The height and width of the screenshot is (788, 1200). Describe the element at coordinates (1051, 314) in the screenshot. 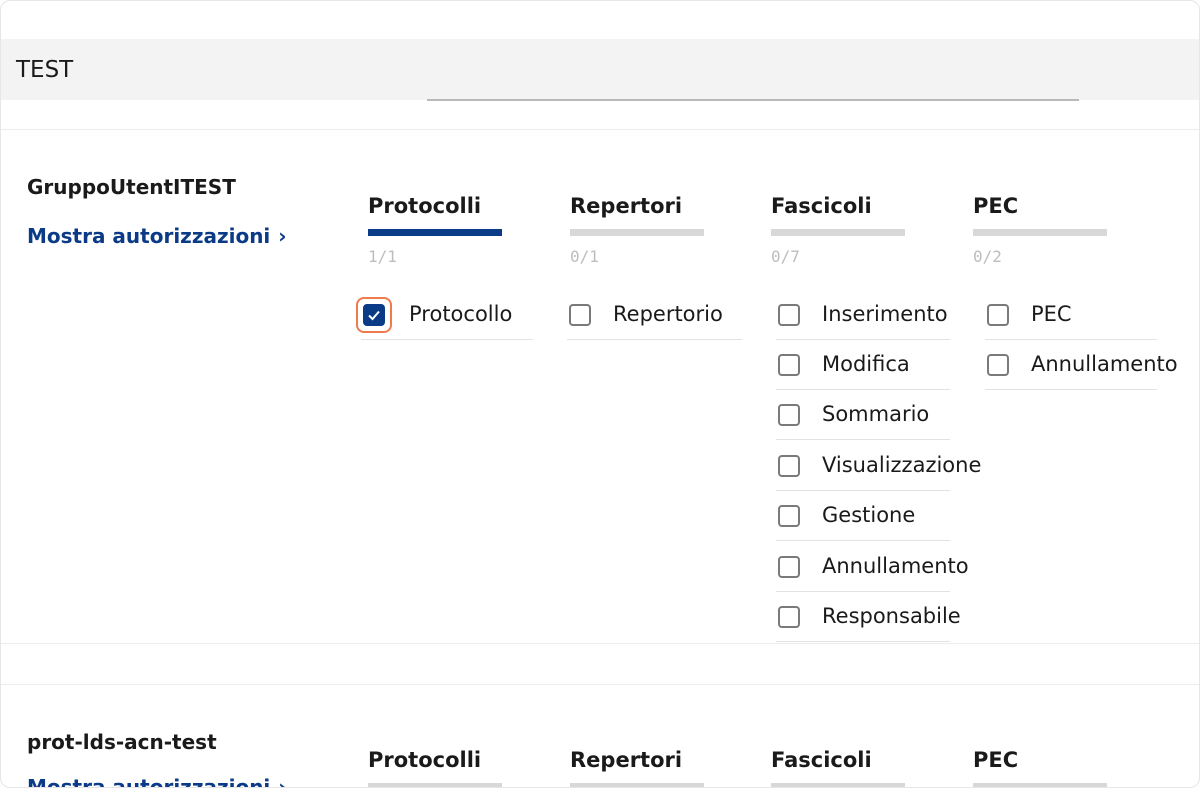

I see `checkbox-label: PEC` at that location.